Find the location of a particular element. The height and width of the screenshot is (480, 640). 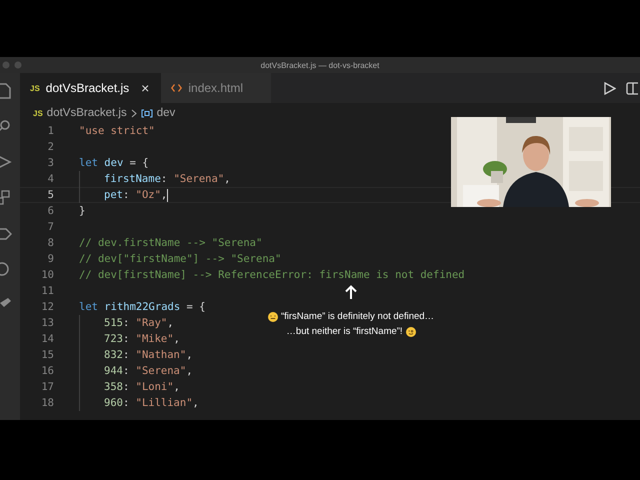

line-number: 18 is located at coordinates (47, 403).